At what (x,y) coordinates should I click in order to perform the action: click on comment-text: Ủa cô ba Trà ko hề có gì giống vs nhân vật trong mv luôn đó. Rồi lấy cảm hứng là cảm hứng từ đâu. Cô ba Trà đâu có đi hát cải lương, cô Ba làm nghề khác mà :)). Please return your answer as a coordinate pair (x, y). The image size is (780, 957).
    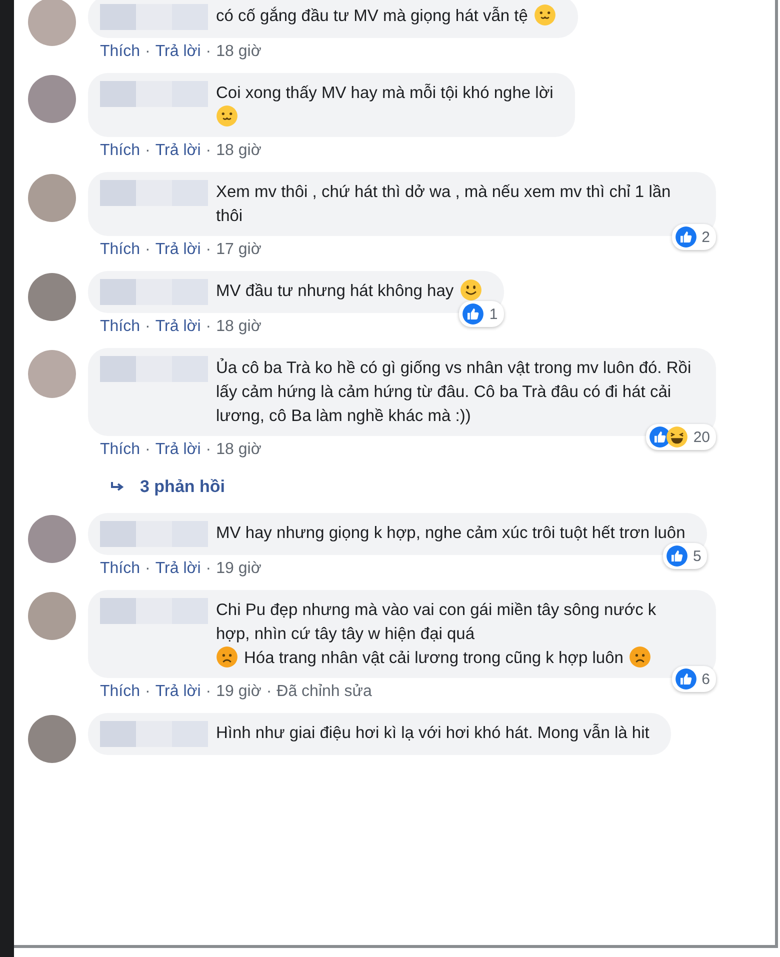
    Looking at the image, I should click on (454, 392).